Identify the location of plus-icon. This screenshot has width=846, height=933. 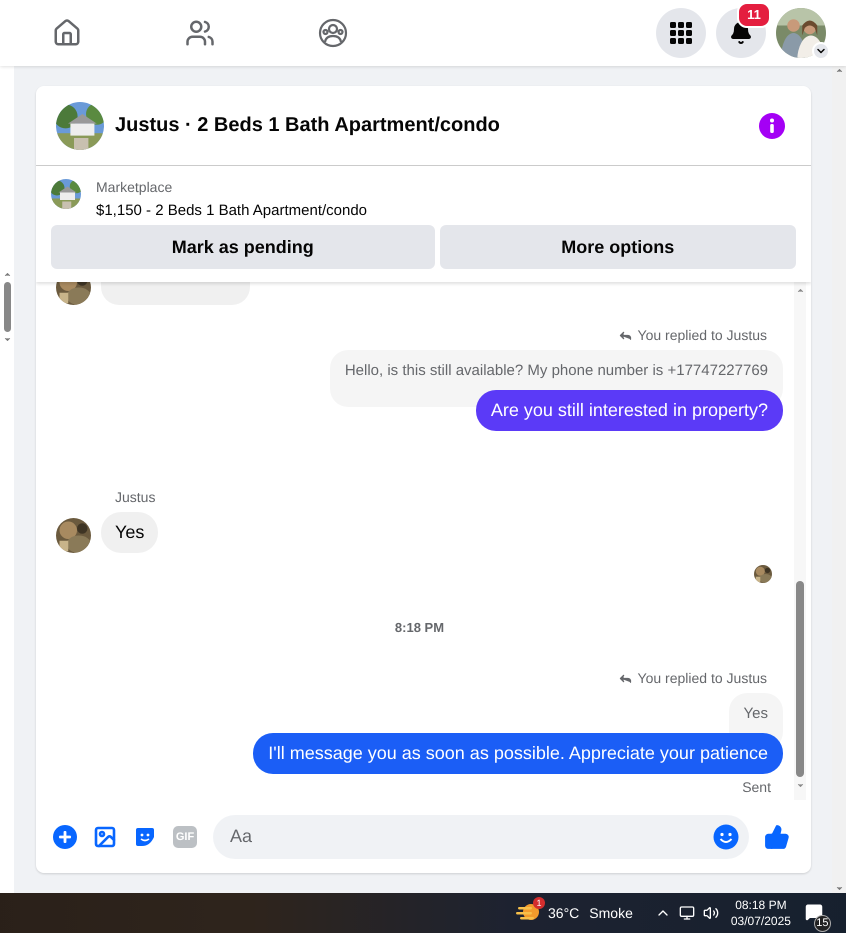
(65, 837).